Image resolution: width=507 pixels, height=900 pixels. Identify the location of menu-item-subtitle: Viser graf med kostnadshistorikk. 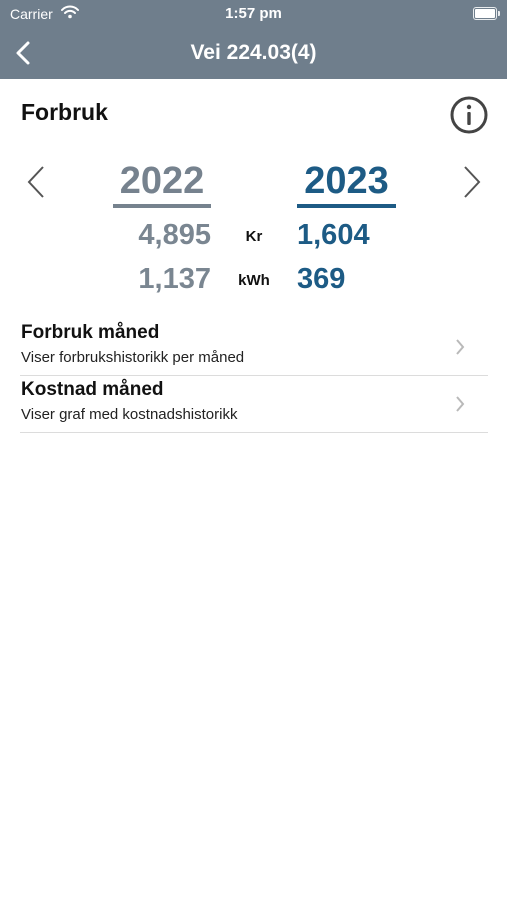
(129, 414).